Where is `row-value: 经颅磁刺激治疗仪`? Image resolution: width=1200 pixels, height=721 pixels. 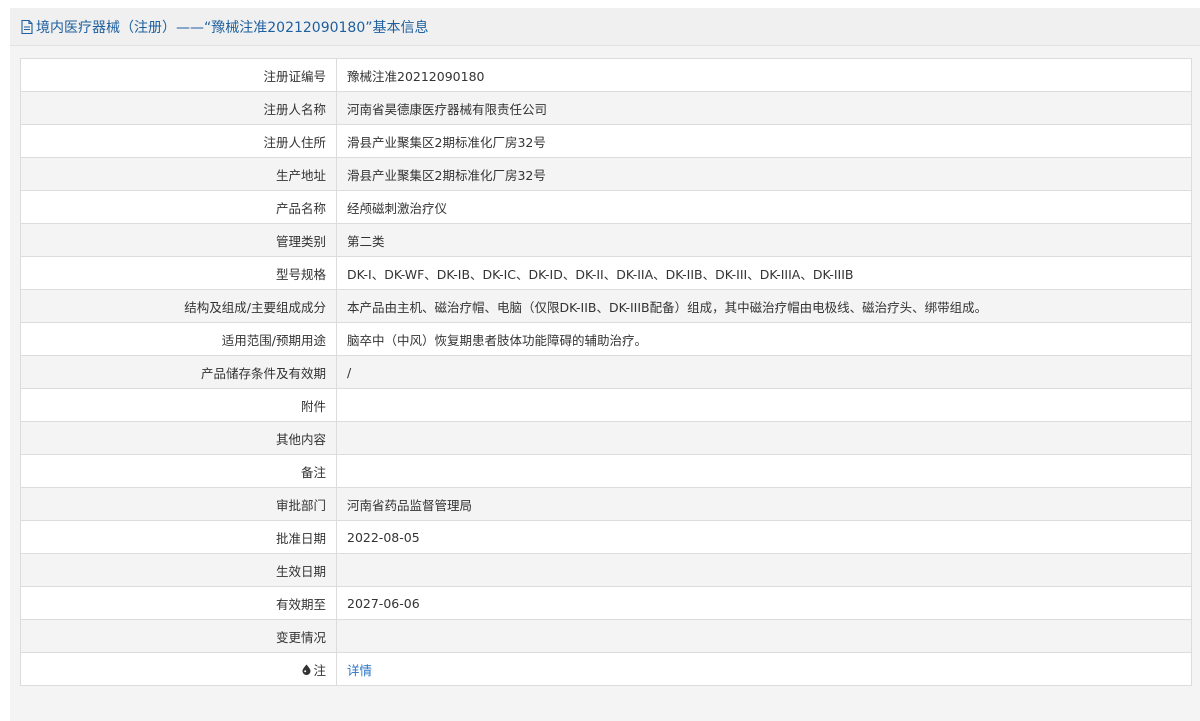 row-value: 经颅磁刺激治疗仪 is located at coordinates (764, 207).